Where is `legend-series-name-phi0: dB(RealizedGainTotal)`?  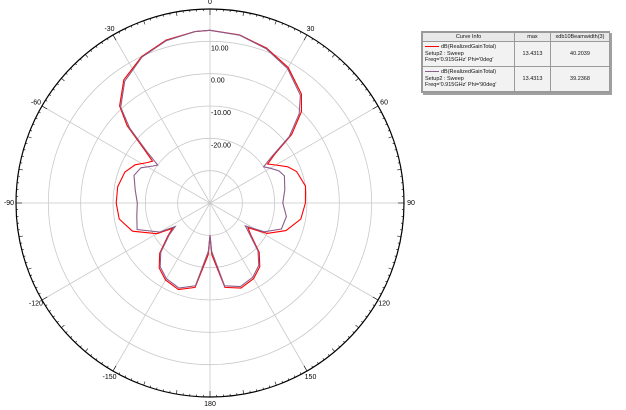 legend-series-name-phi0: dB(RealizedGainTotal) is located at coordinates (469, 47).